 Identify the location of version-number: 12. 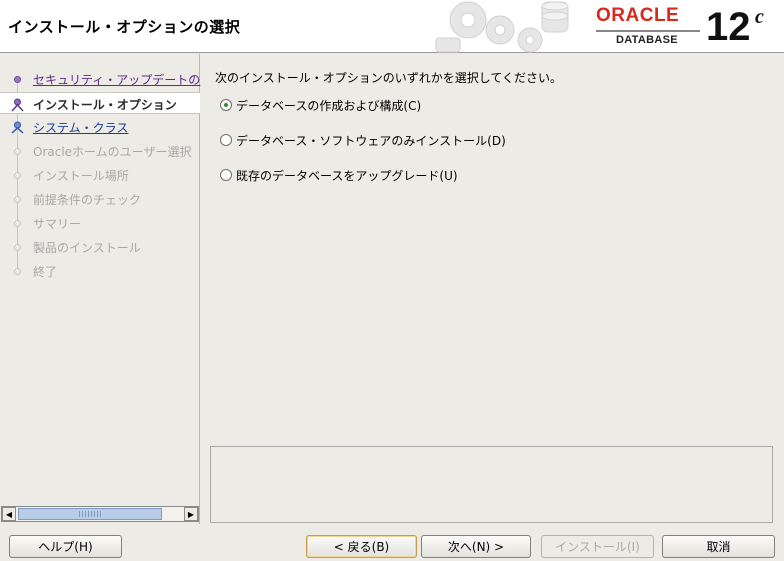
(728, 27).